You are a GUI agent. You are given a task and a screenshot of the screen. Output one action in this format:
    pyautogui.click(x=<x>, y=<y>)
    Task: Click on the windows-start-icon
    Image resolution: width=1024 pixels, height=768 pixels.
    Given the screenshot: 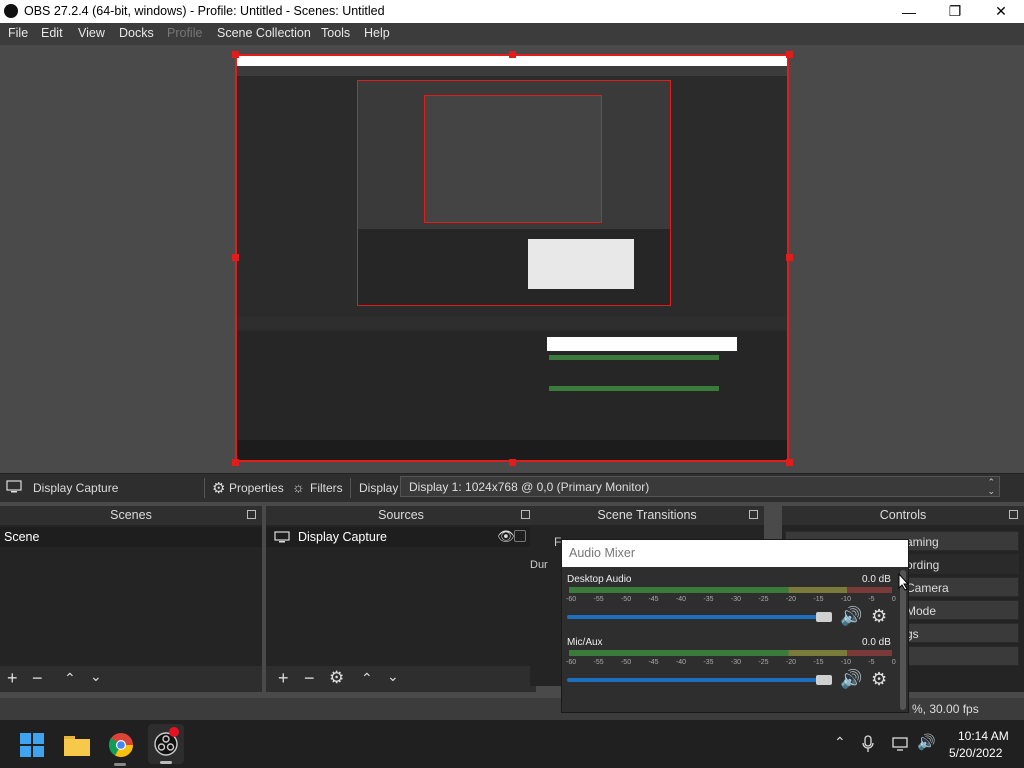 What is the action you would take?
    pyautogui.click(x=32, y=745)
    